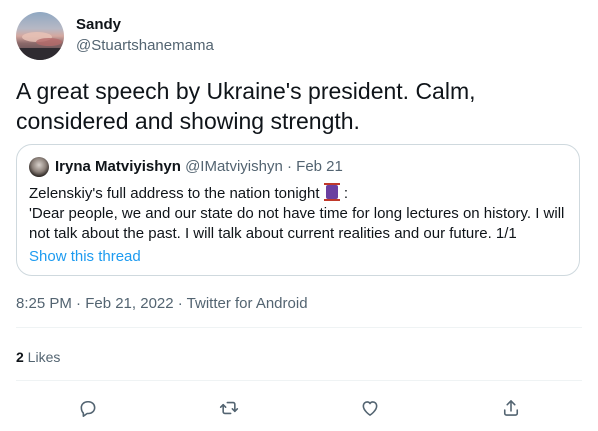 The height and width of the screenshot is (431, 598). I want to click on reply-button, so click(88, 408).